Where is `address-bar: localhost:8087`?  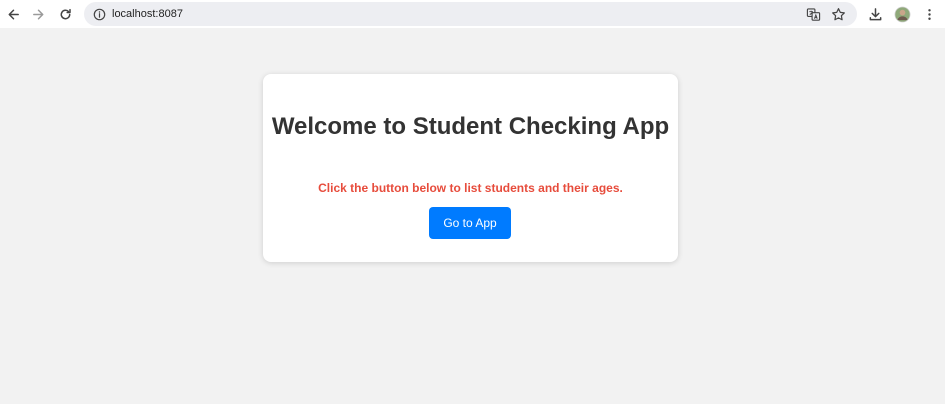
address-bar: localhost:8087 is located at coordinates (470, 14).